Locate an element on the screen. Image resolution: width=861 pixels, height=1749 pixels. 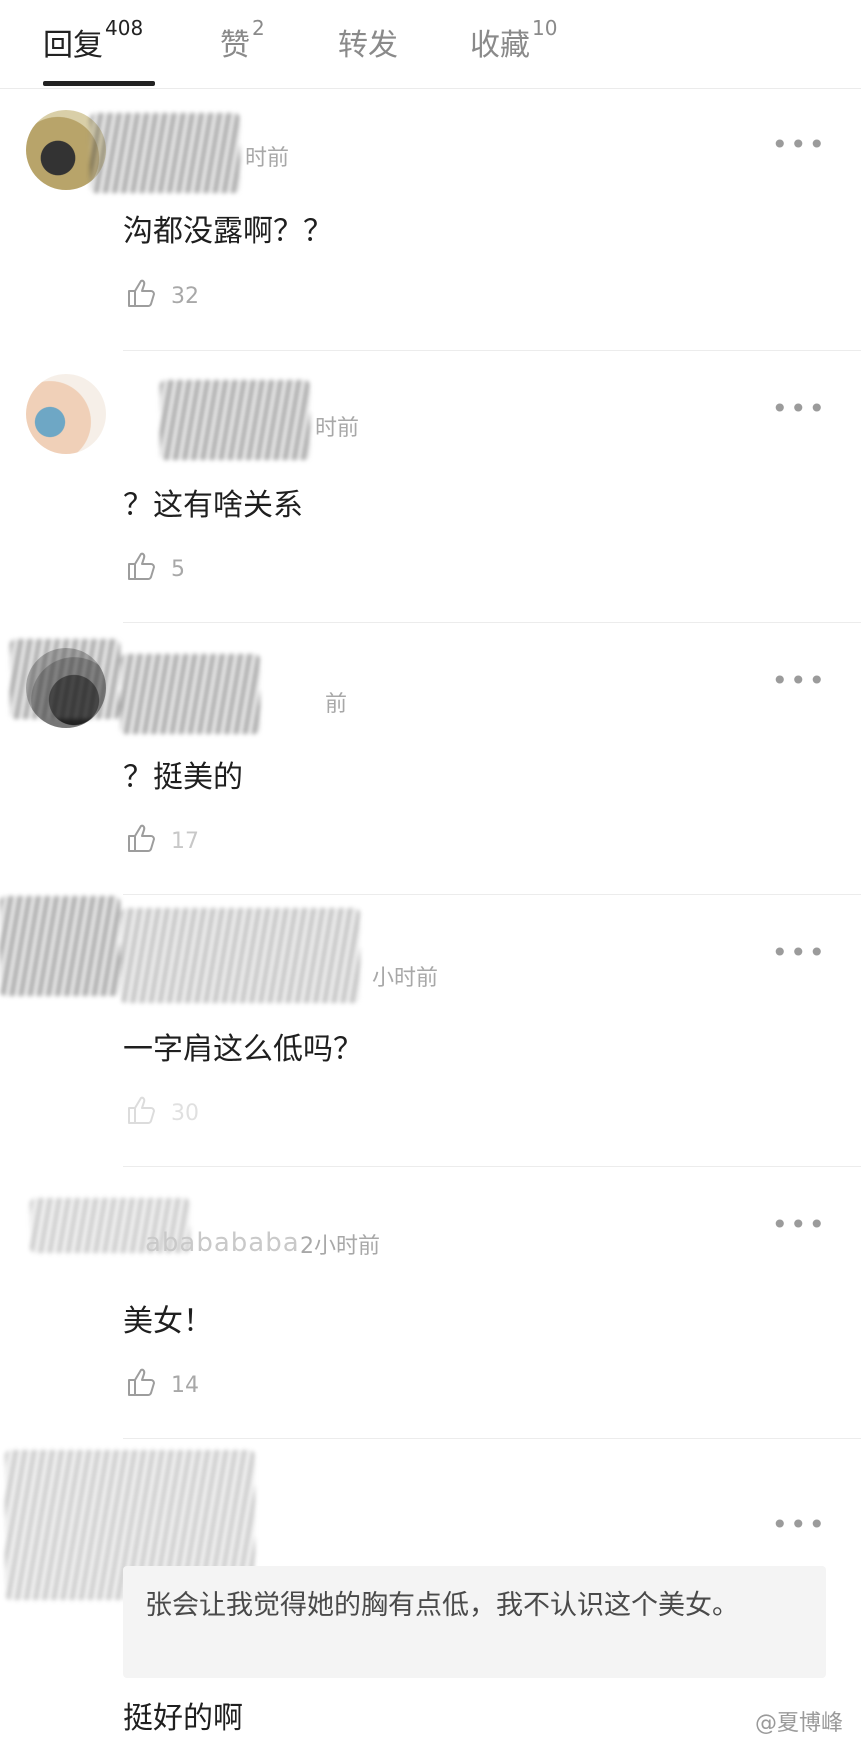
comment-text: 一字肩这么低吗？ is located at coordinates (243, 1049).